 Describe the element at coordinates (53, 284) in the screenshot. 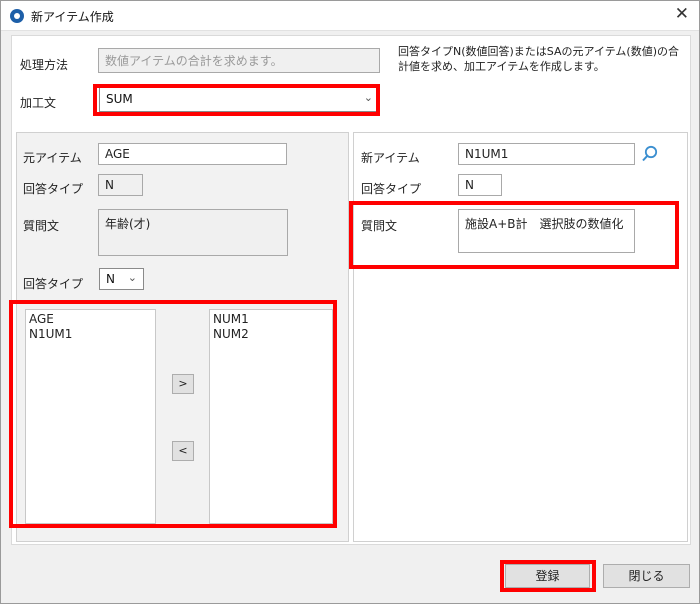

I see `answer-type-select-label: 回答タイプ` at that location.